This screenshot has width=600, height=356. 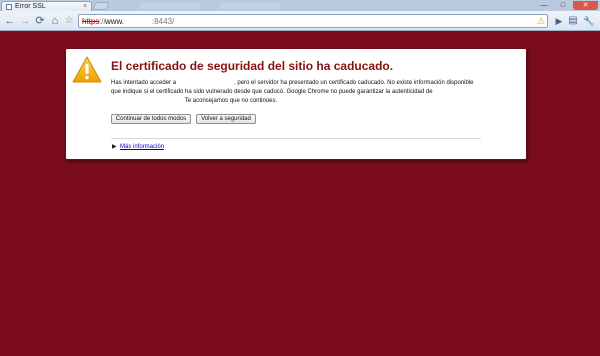 What do you see at coordinates (30, 6) in the screenshot?
I see `tab-title: Error SSL` at bounding box center [30, 6].